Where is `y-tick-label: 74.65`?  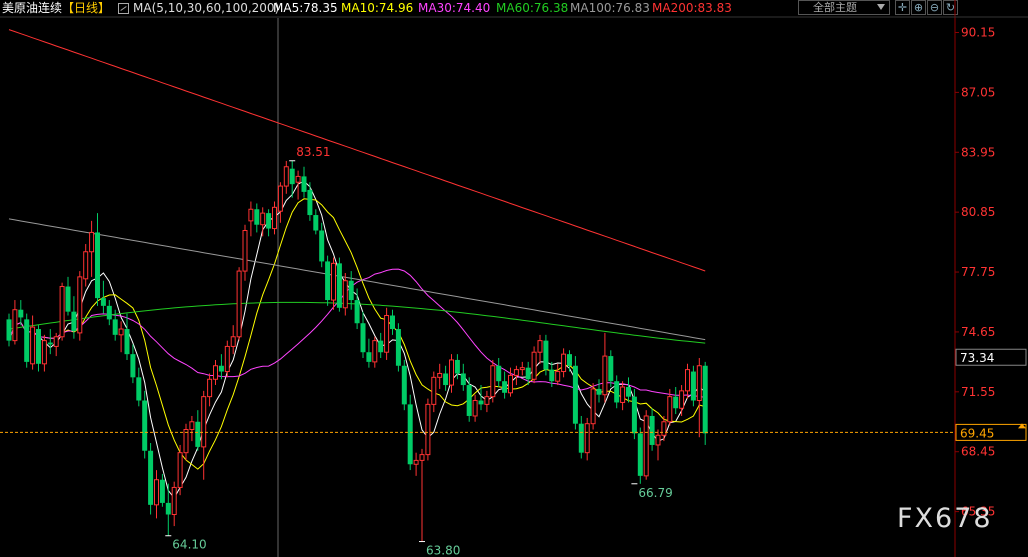 y-tick-label: 74.65 is located at coordinates (978, 332).